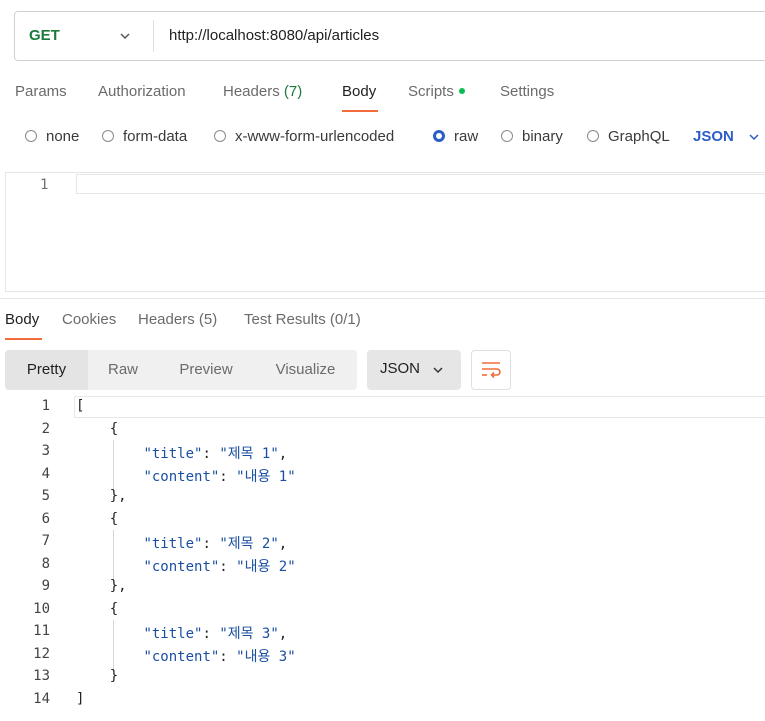 The height and width of the screenshot is (721, 765). Describe the element at coordinates (293, 91) in the screenshot. I see `tab-count: (7)` at that location.